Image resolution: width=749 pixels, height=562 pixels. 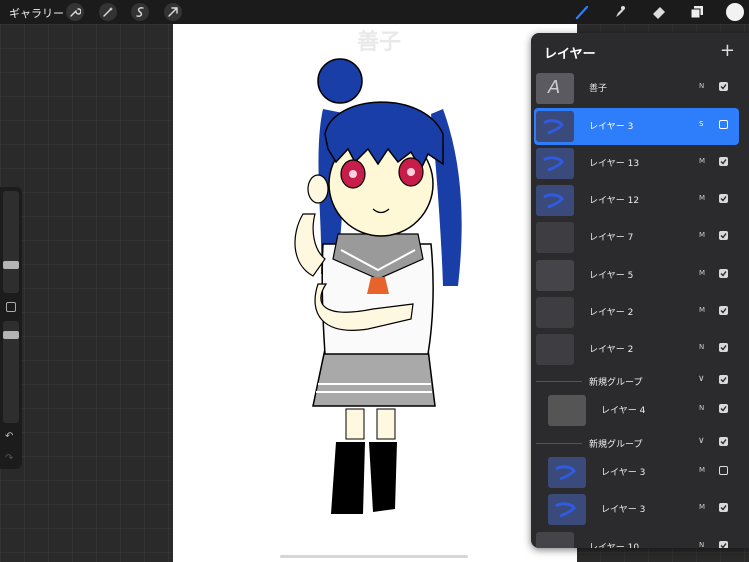 I want to click on layer-row: レイヤー 10 N, so click(x=640, y=538).